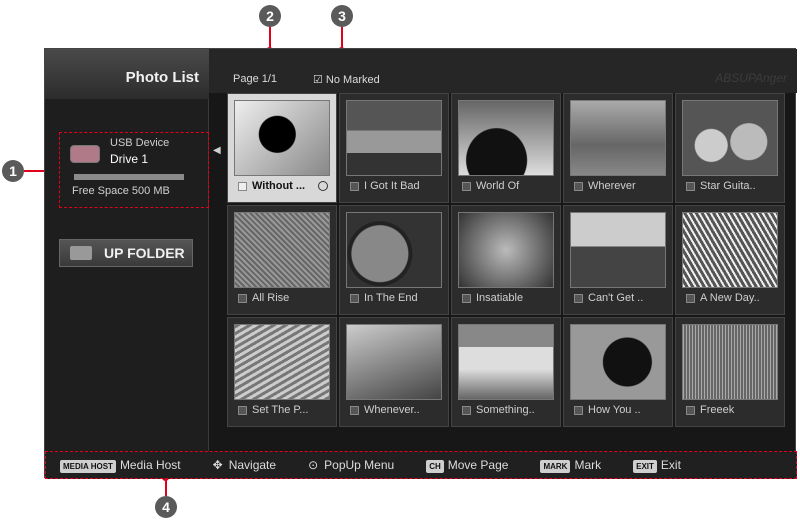  What do you see at coordinates (391, 298) in the screenshot?
I see `photo-title: In The End` at bounding box center [391, 298].